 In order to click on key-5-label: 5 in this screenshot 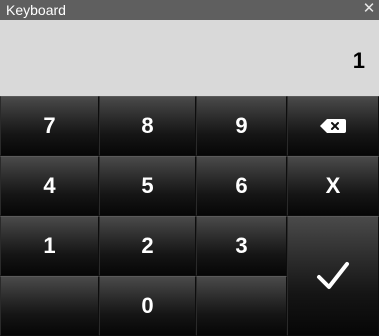, I will do `click(147, 185)`.